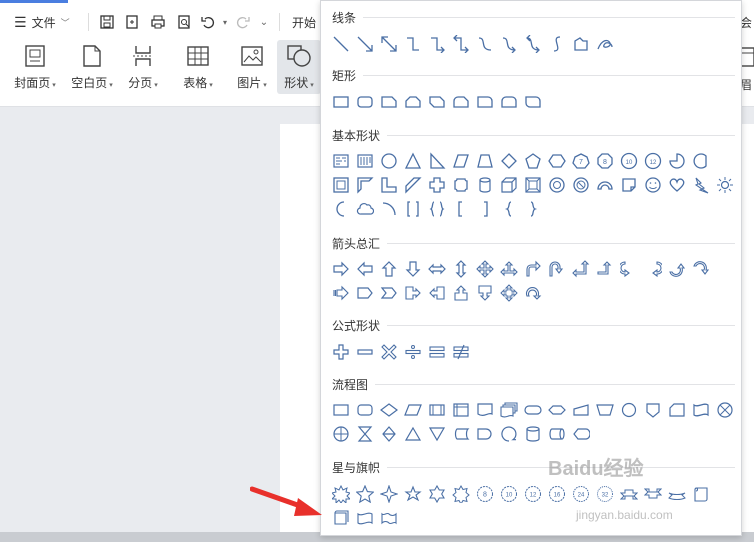 The image size is (754, 542). Describe the element at coordinates (365, 518) in the screenshot. I see `wave-shape-icon` at that location.